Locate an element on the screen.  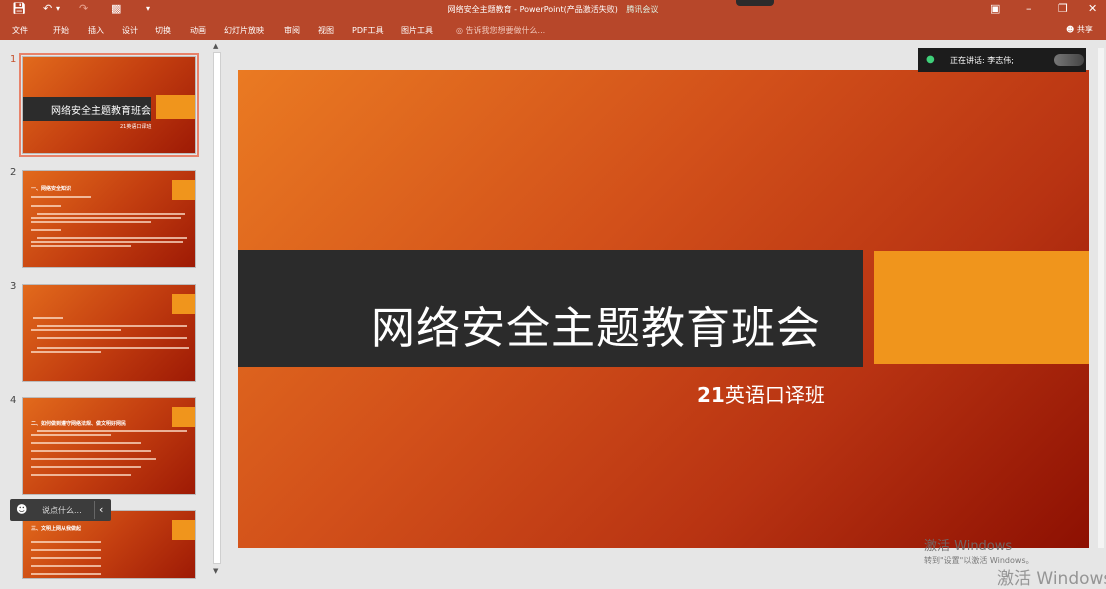
thumbnail-scrollbar: ▲ ▼ is located at coordinates (217, 309).